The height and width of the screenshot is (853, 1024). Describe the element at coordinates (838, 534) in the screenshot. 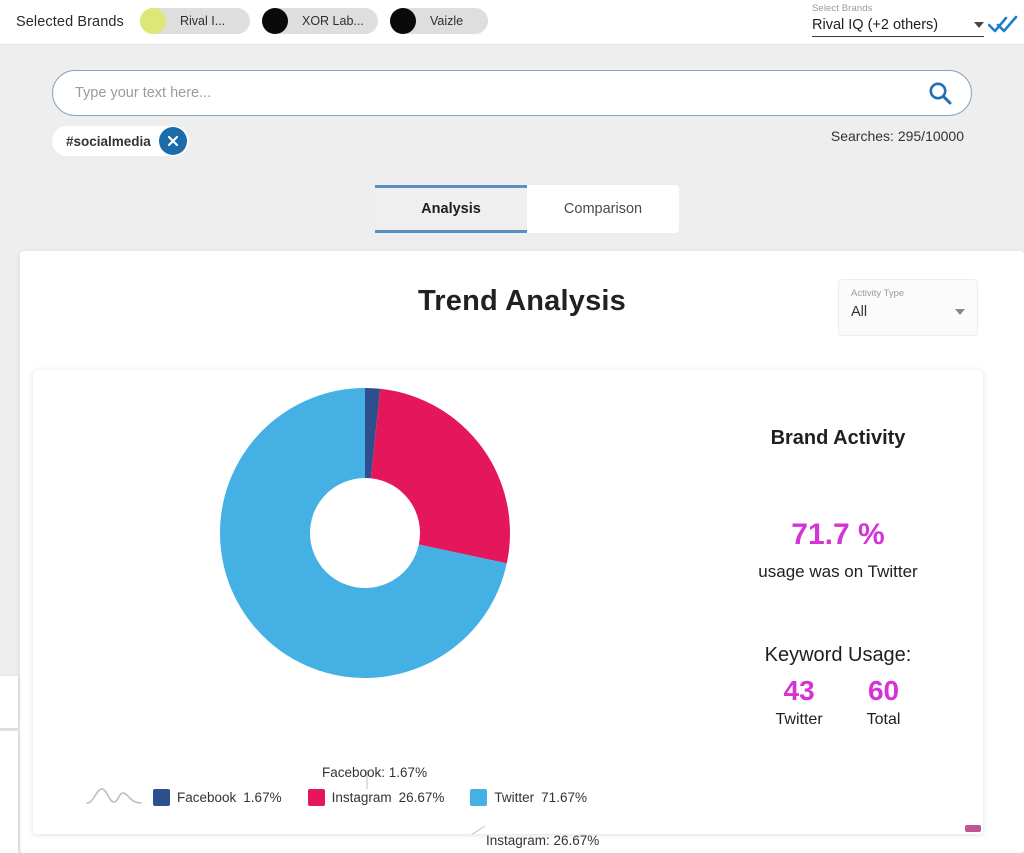

I see `brand-activity-value: 71.7 %` at that location.